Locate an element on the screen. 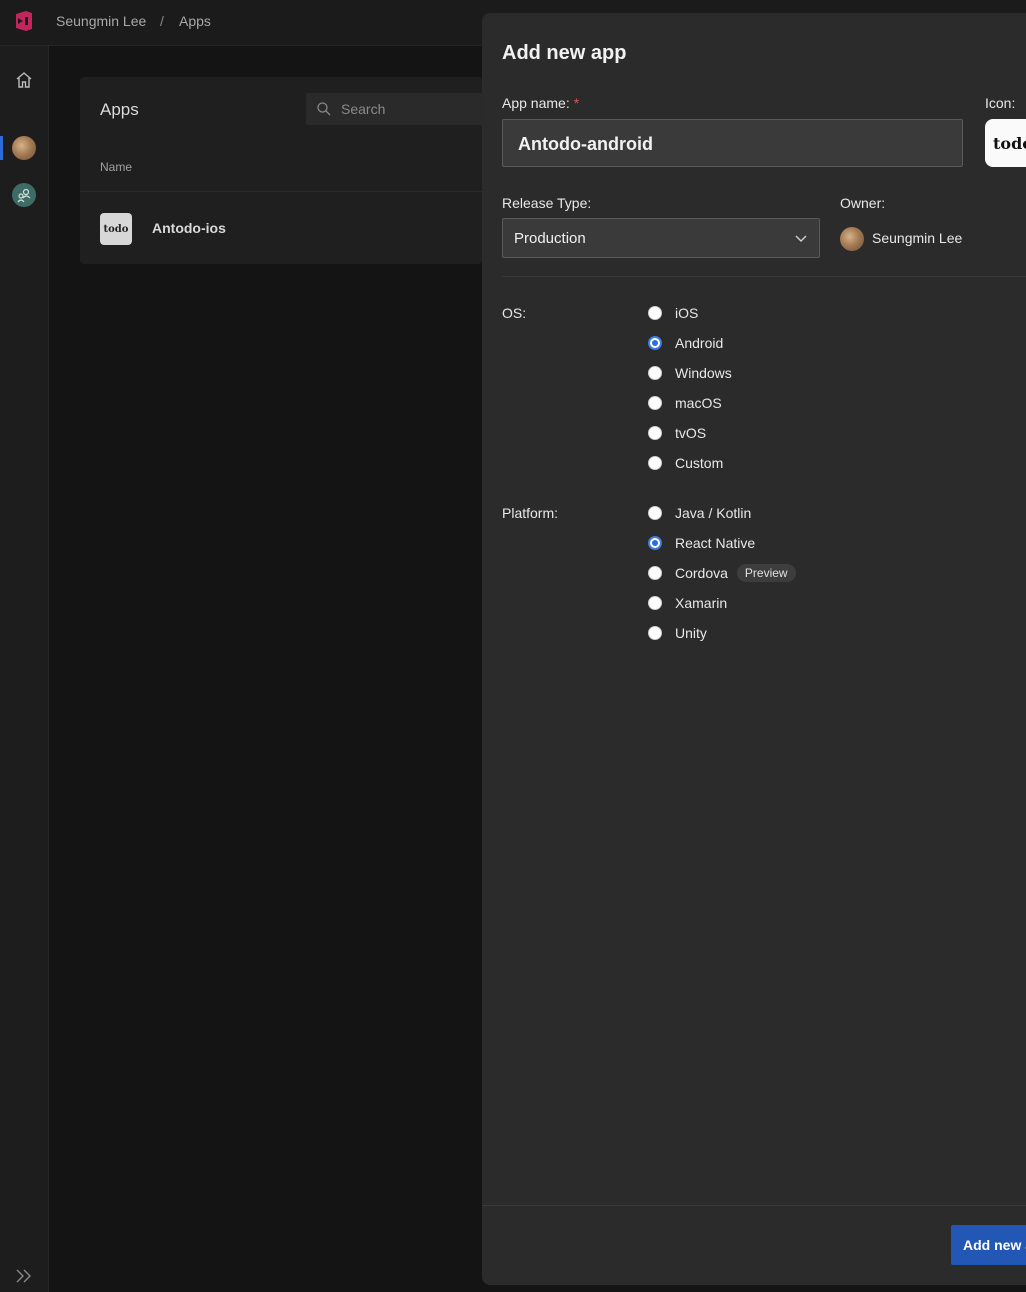  search-icon is located at coordinates (324, 109).